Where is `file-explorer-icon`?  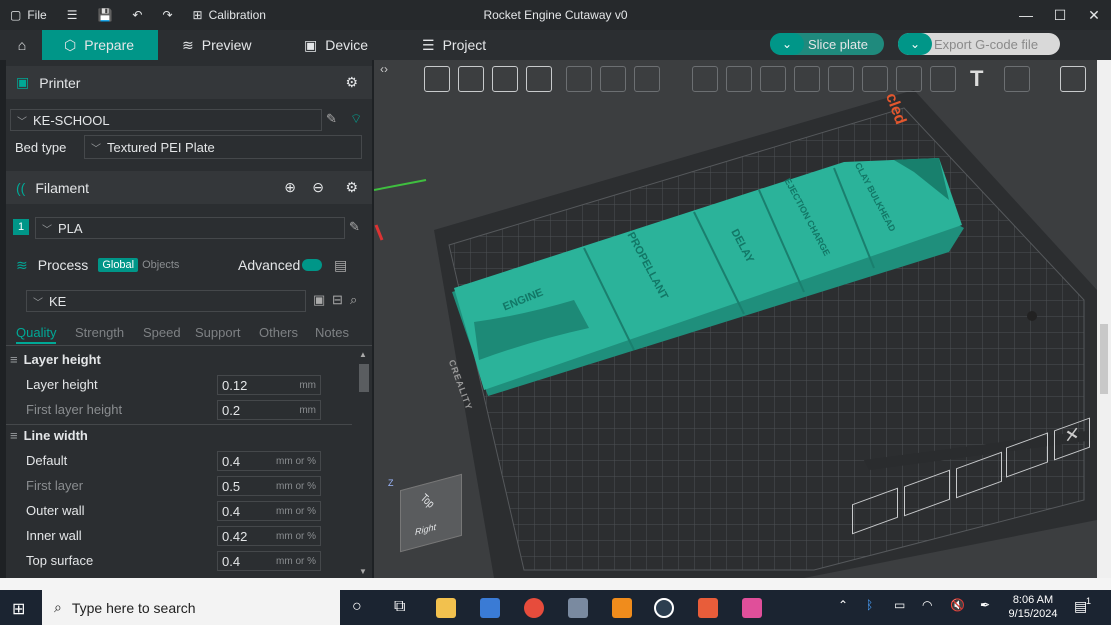 file-explorer-icon is located at coordinates (446, 608).